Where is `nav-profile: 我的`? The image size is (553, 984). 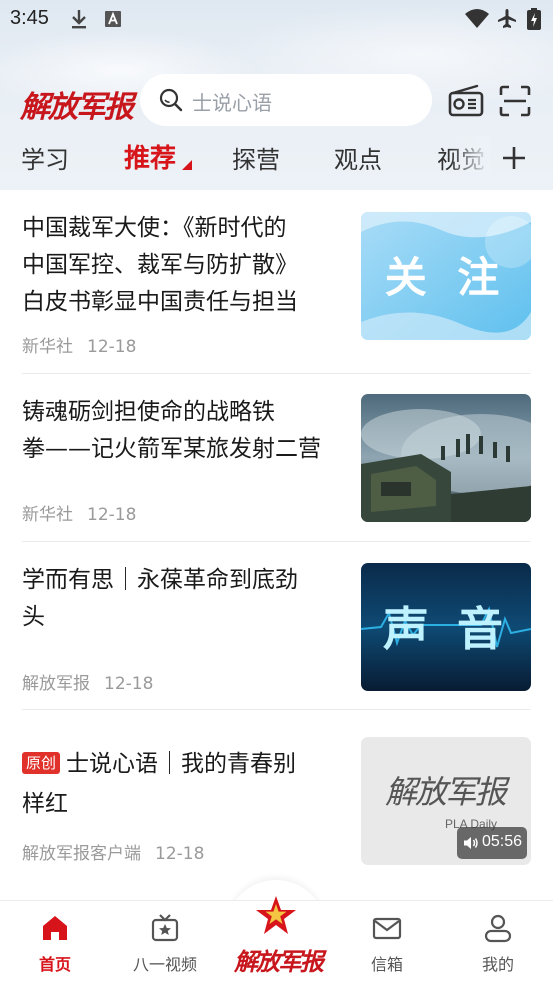
nav-profile: 我的 is located at coordinates (498, 942).